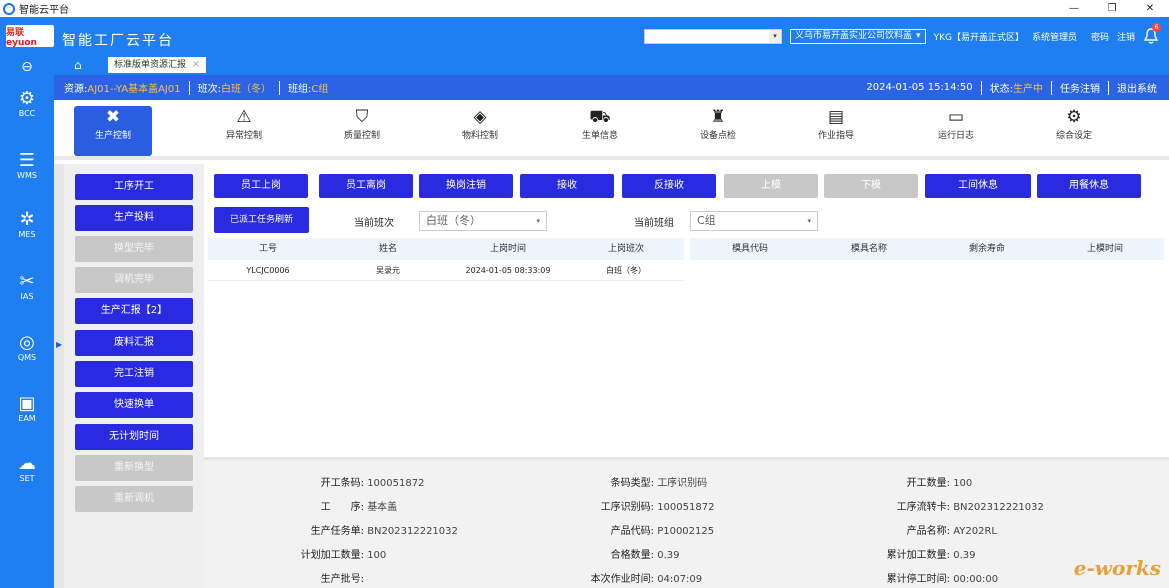 This screenshot has height=588, width=1169. What do you see at coordinates (27, 67) in the screenshot?
I see `nav-back: ⊖` at bounding box center [27, 67].